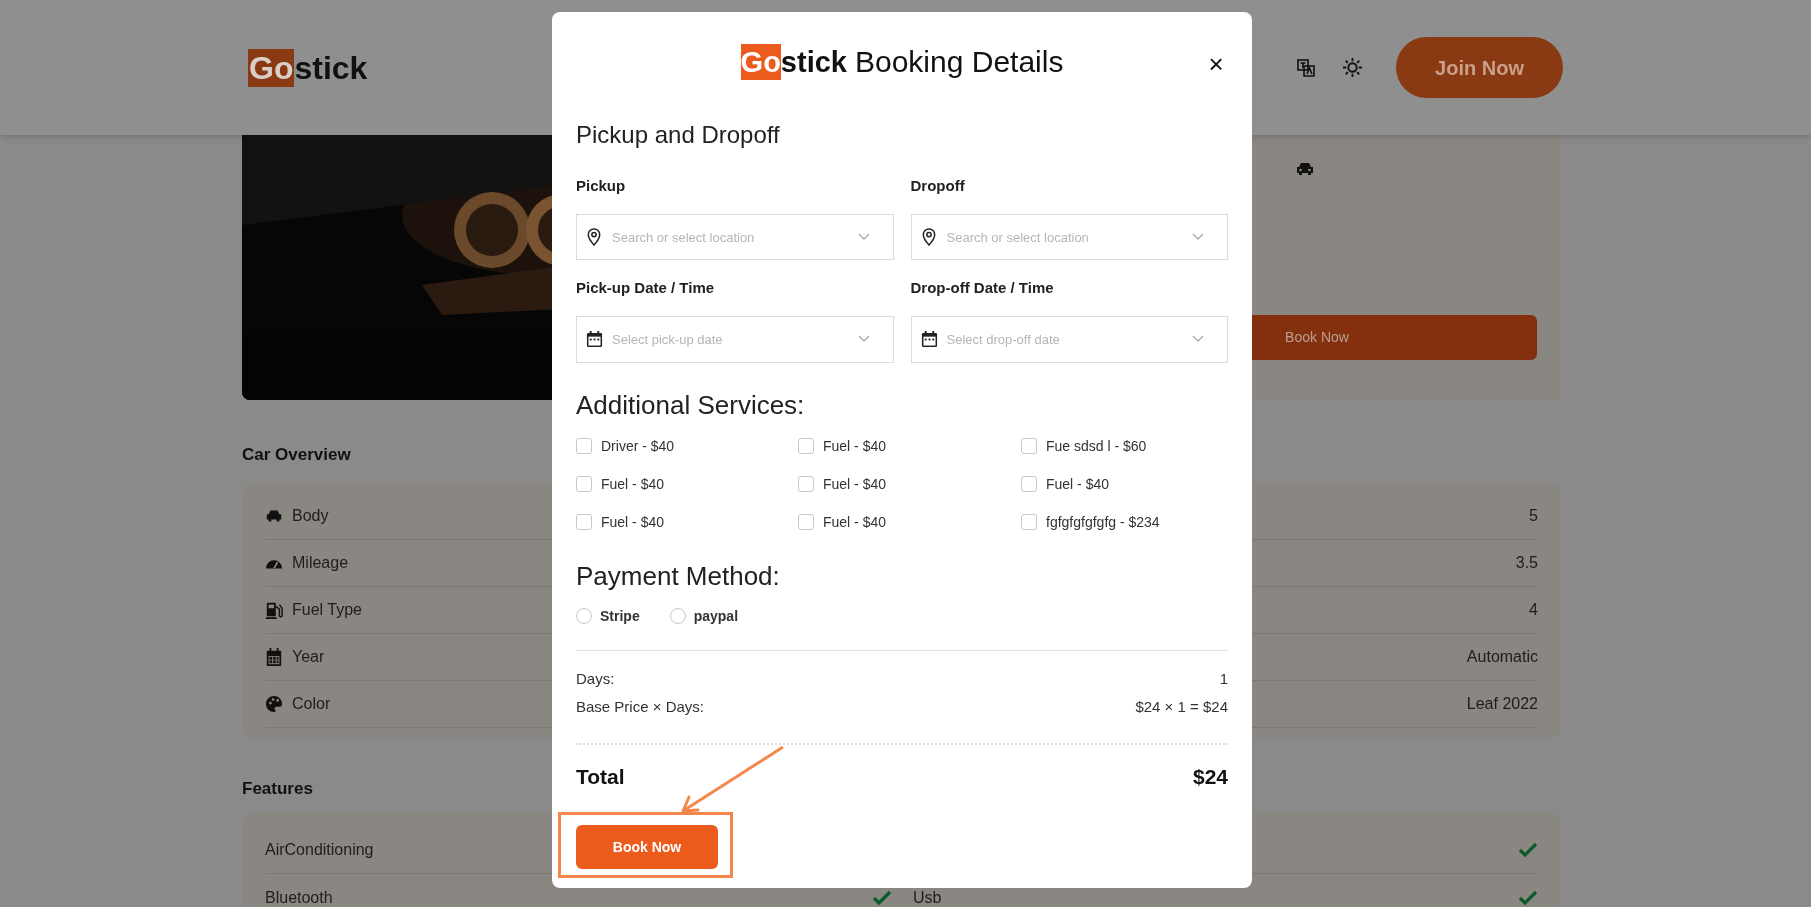  Describe the element at coordinates (277, 789) in the screenshot. I see `section-heading: Features` at that location.